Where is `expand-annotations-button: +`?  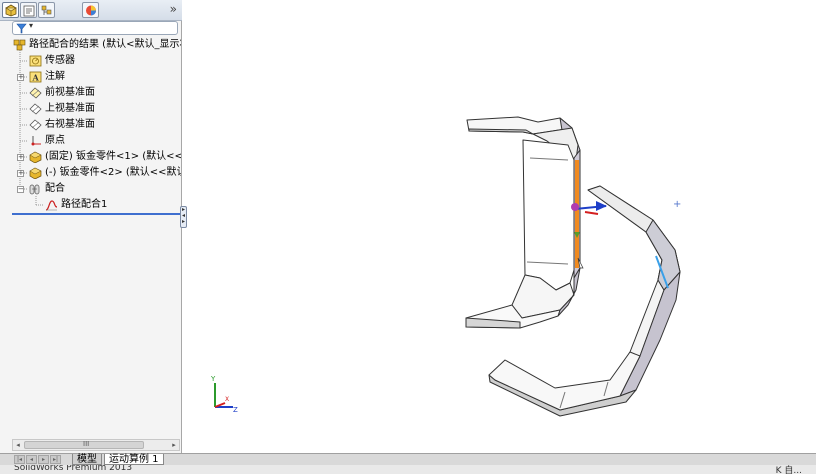
expand-annotations-button: + is located at coordinates (20, 77).